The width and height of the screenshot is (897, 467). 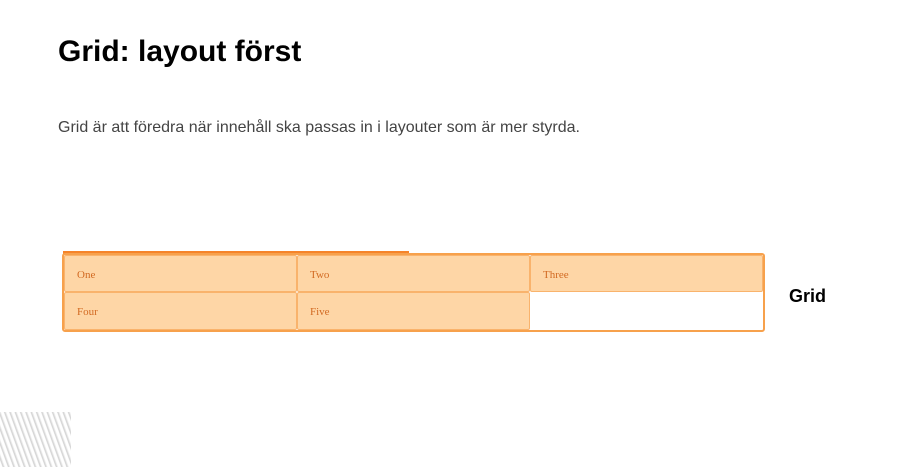 I want to click on slide-title: Grid: layout först, so click(x=180, y=51).